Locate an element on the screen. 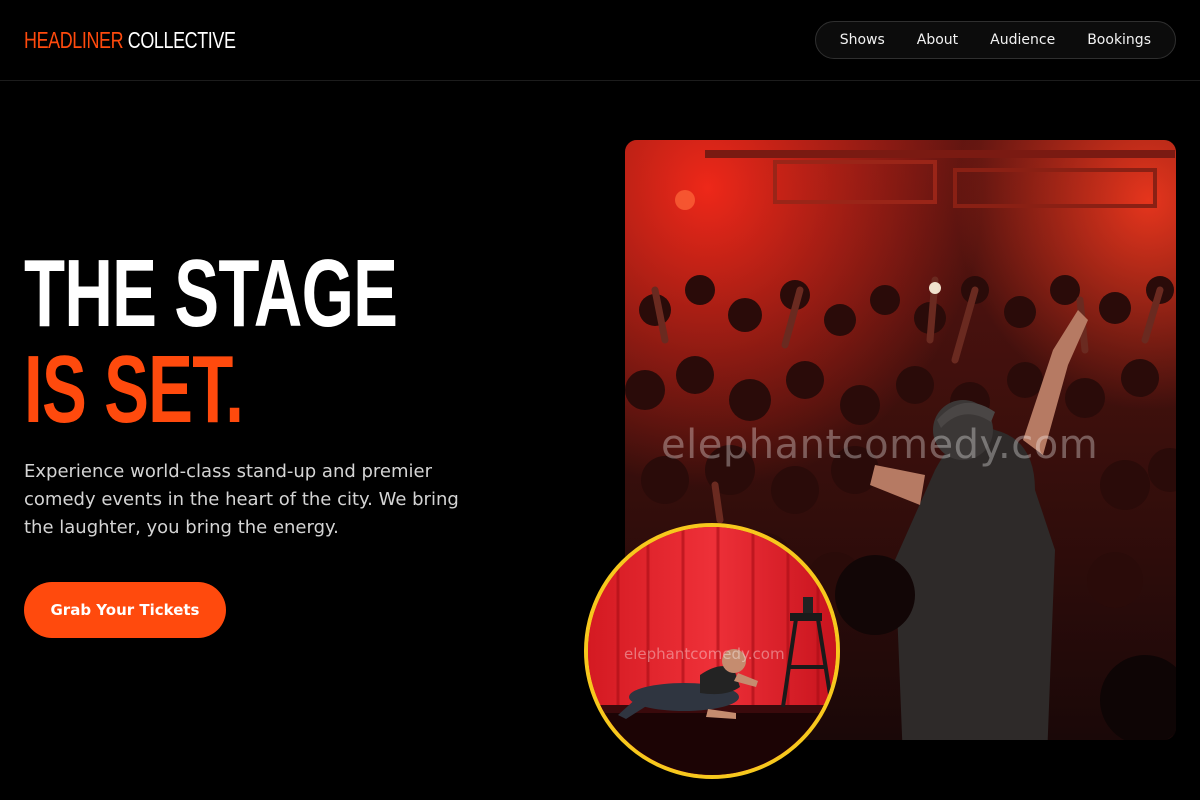 Image resolution: width=1200 pixels, height=800 pixels. inset-comedian-photo: elephantcomedy.com is located at coordinates (712, 651).